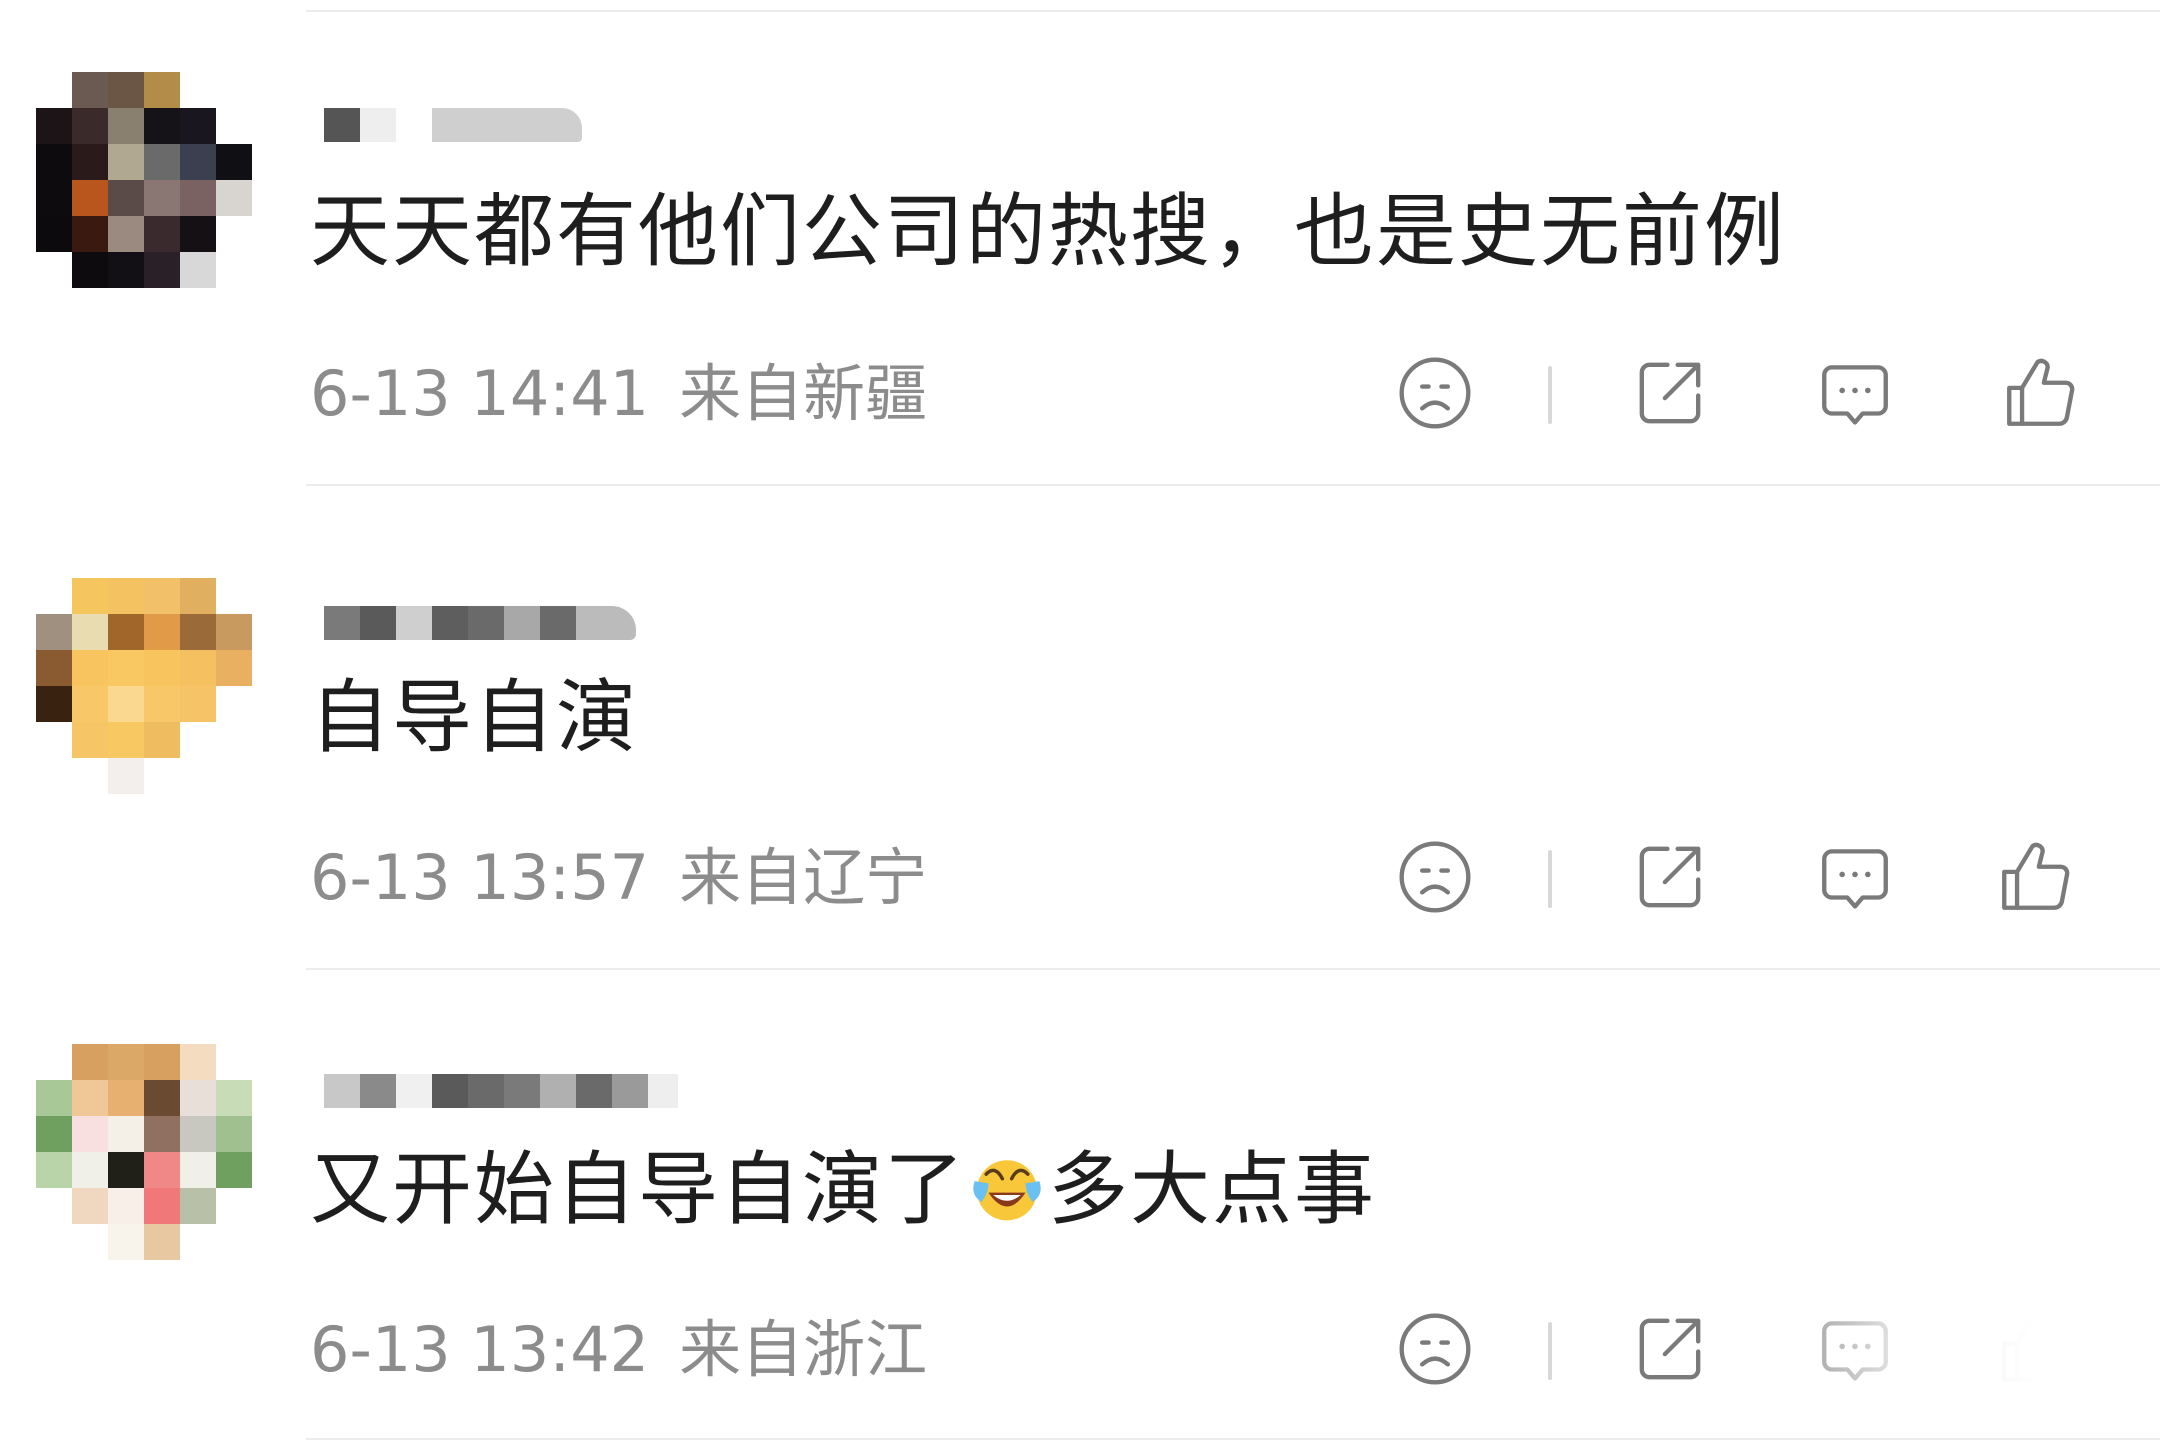  Describe the element at coordinates (480, 1349) in the screenshot. I see `comment-time: 6-13 13:42` at that location.